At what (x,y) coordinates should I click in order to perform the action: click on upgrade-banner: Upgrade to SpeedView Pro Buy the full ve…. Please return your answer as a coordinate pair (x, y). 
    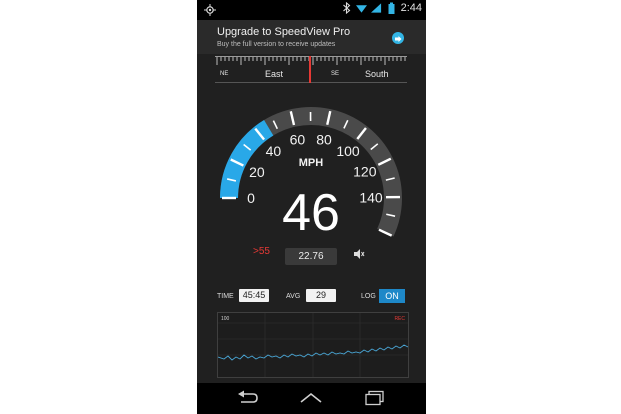
    Looking at the image, I should click on (311, 37).